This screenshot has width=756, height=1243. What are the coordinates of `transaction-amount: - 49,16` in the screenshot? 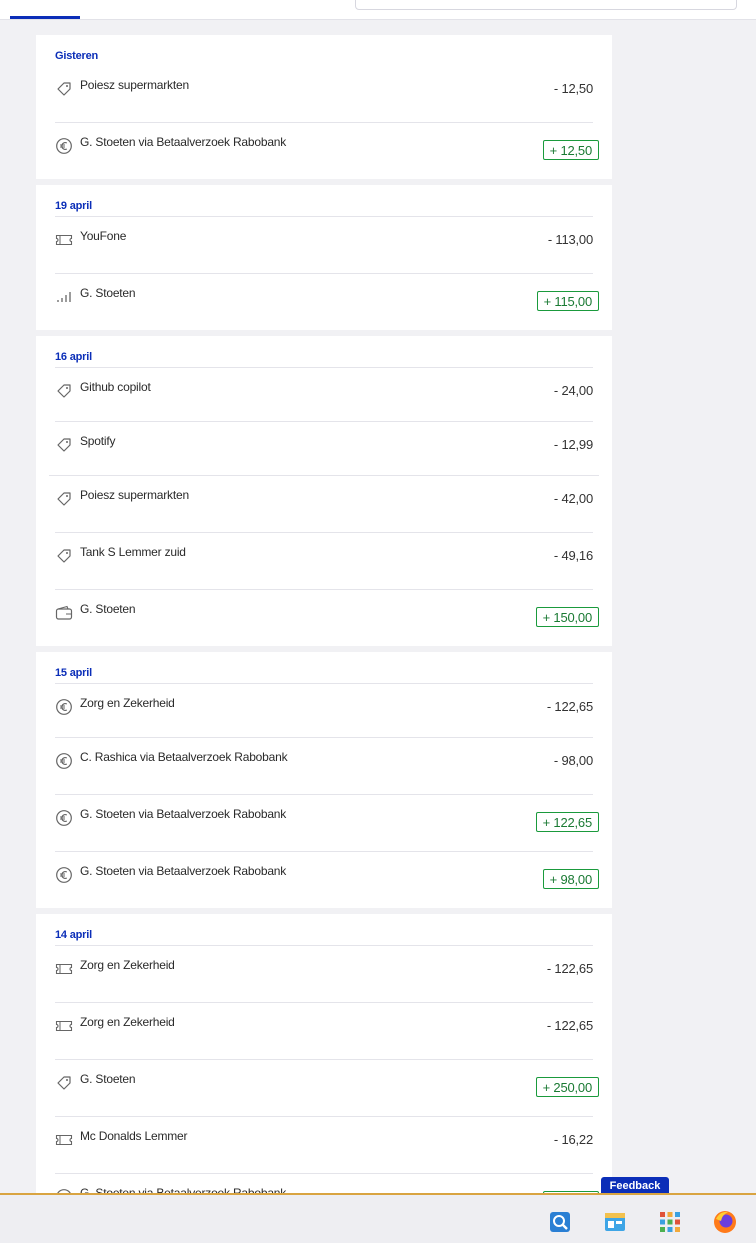 It's located at (573, 555).